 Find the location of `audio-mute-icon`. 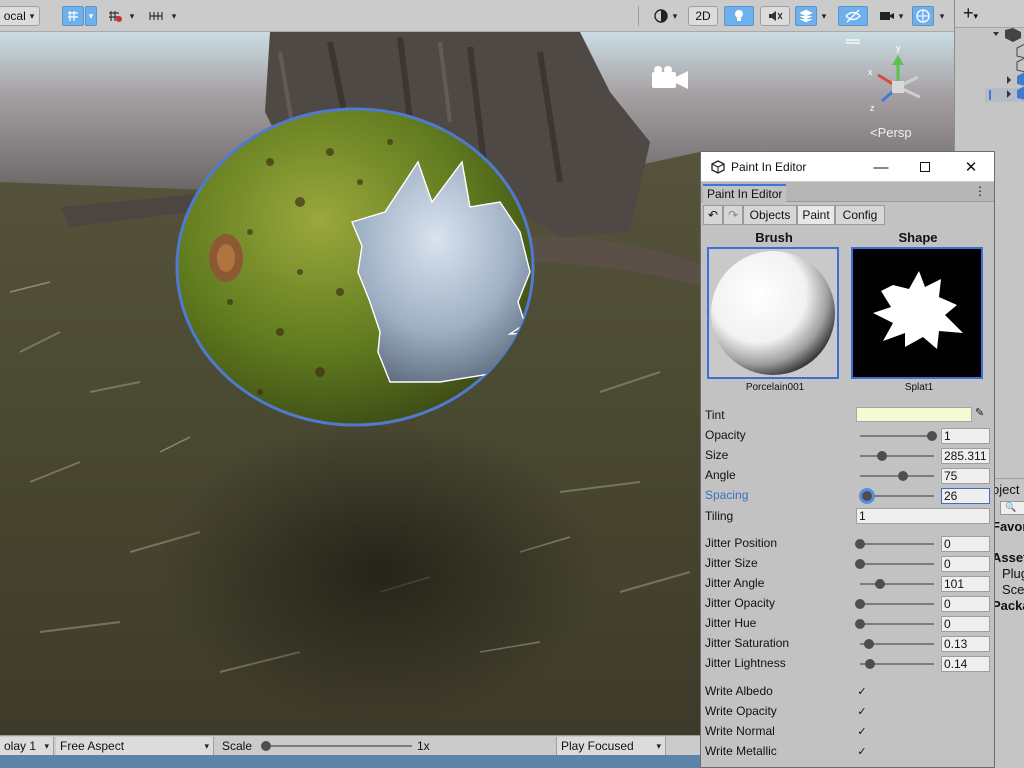

audio-mute-icon is located at coordinates (776, 16).